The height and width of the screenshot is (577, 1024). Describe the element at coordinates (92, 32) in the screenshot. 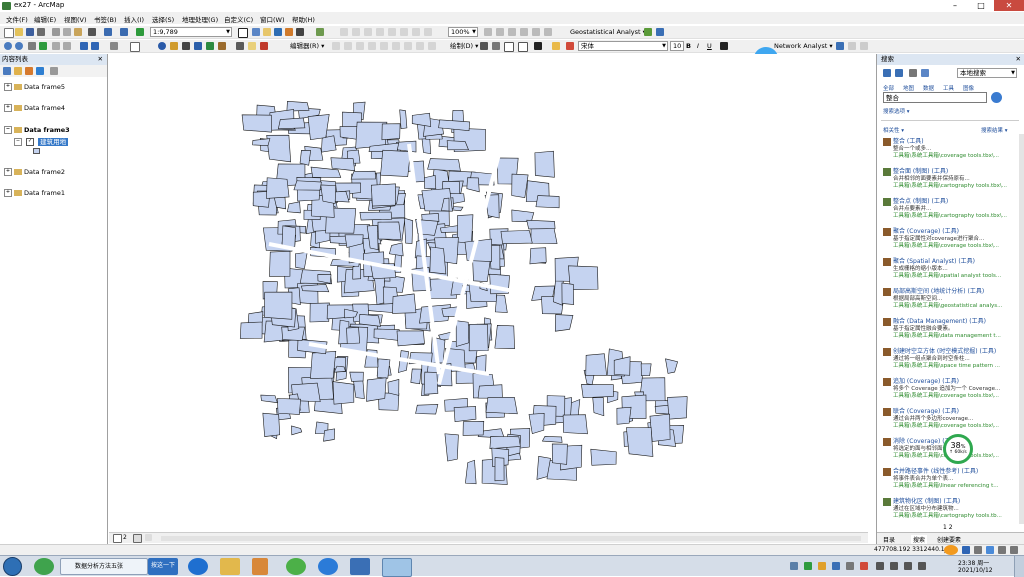

I see `delete-icon` at that location.